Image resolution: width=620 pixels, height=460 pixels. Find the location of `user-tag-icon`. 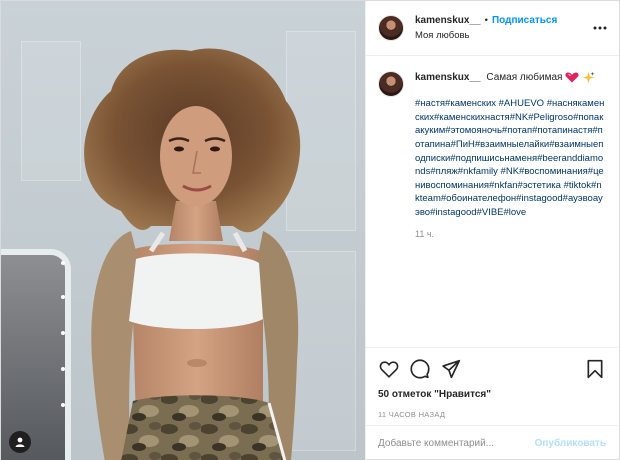

user-tag-icon is located at coordinates (20, 442).